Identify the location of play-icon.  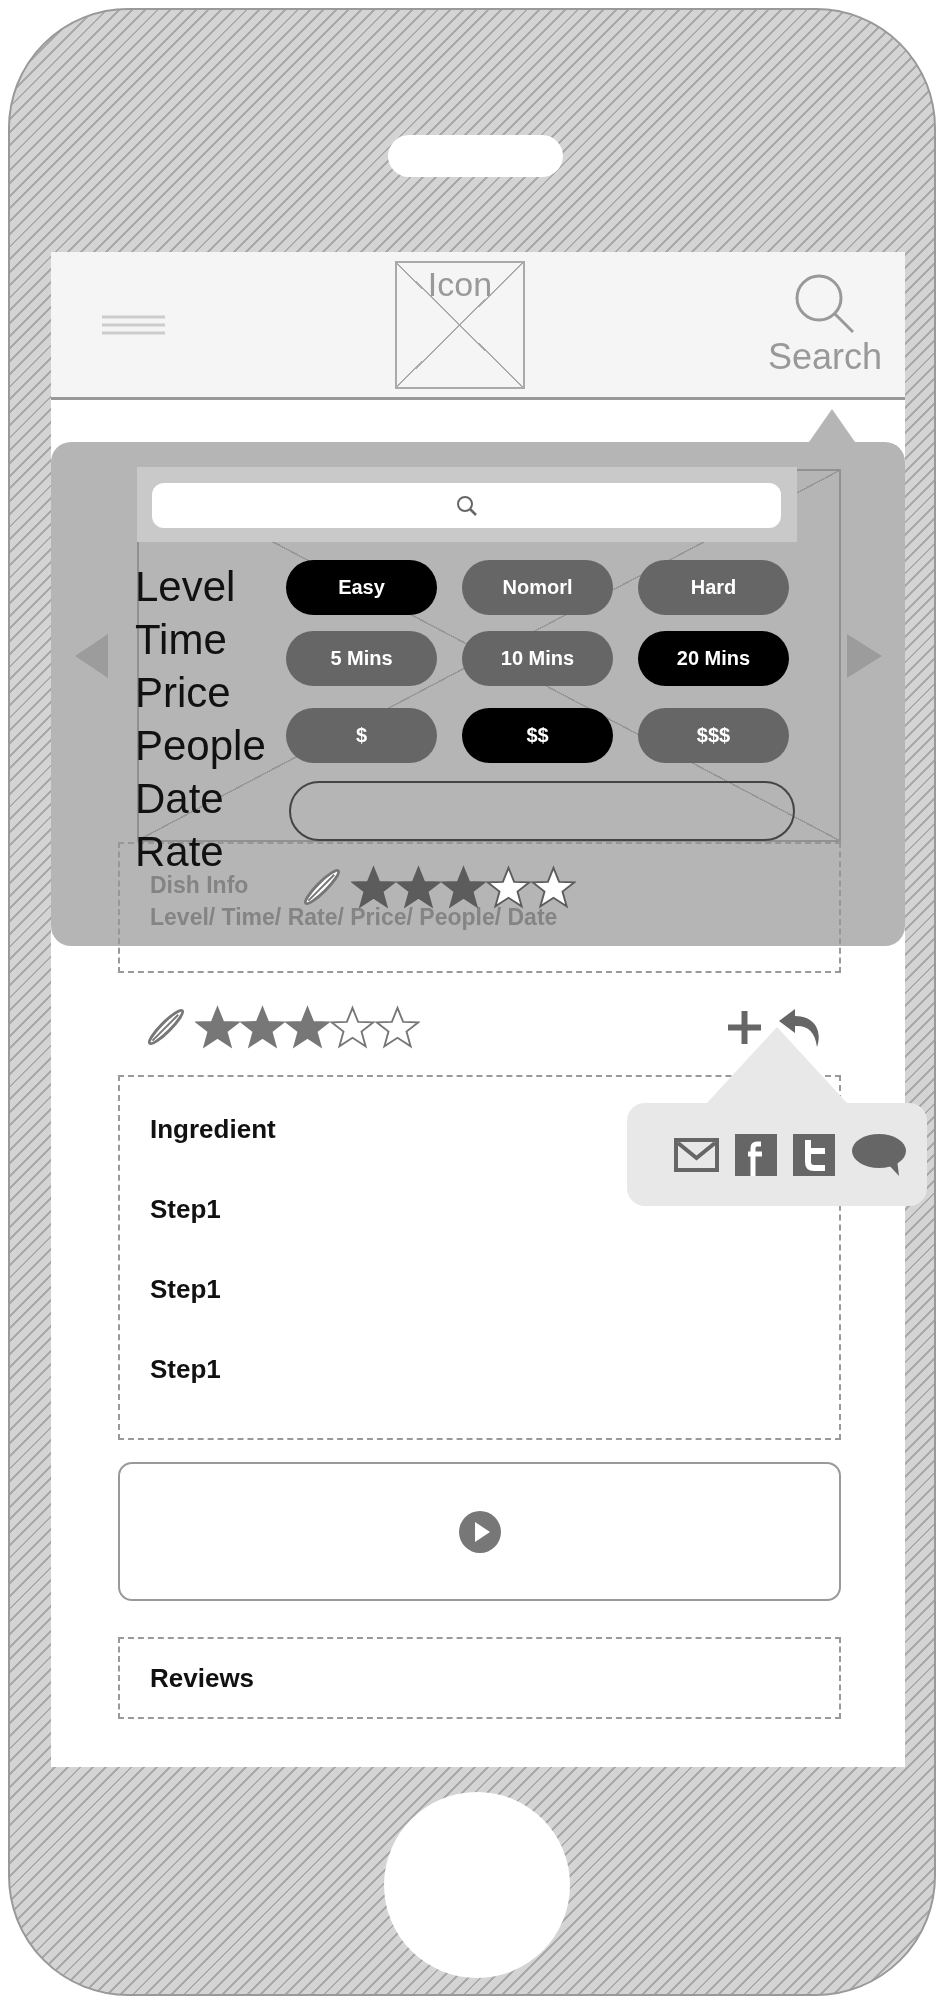
(479, 1531).